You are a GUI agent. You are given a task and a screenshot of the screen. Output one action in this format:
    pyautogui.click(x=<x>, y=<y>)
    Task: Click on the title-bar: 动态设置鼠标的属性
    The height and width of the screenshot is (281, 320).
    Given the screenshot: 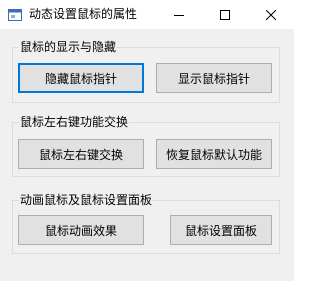 What is the action you would take?
    pyautogui.click(x=147, y=14)
    